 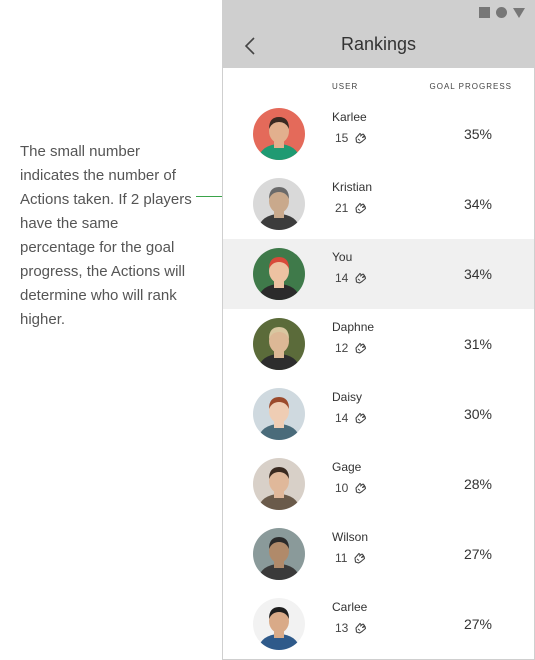 I want to click on actions-count: 11, so click(x=350, y=558).